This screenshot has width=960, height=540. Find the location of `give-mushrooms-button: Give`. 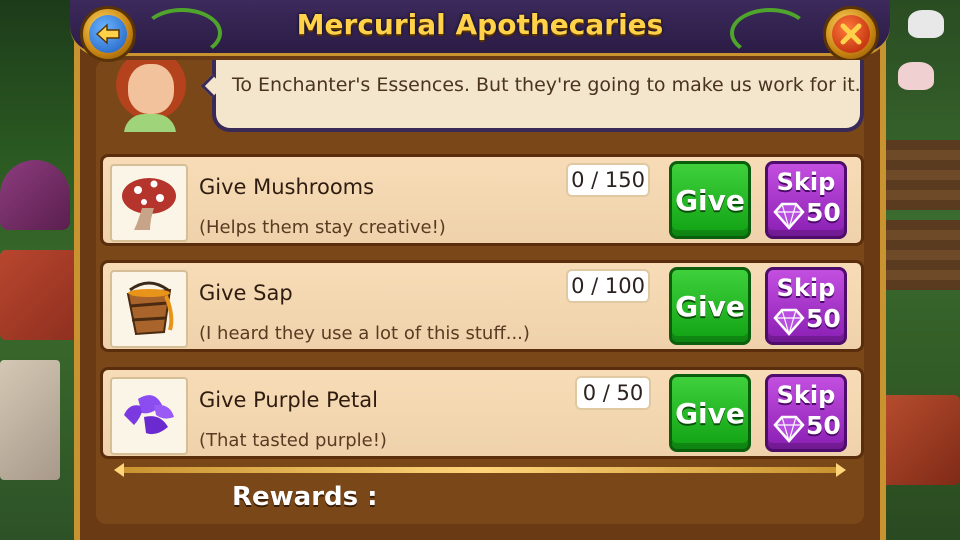

give-mushrooms-button: Give is located at coordinates (710, 200).